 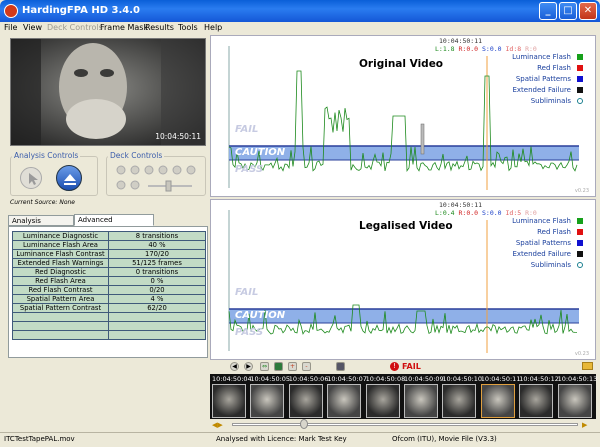 What do you see at coordinates (114, 224) in the screenshot?
I see `tab-advanced-information: Advanced Information` at bounding box center [114, 224].